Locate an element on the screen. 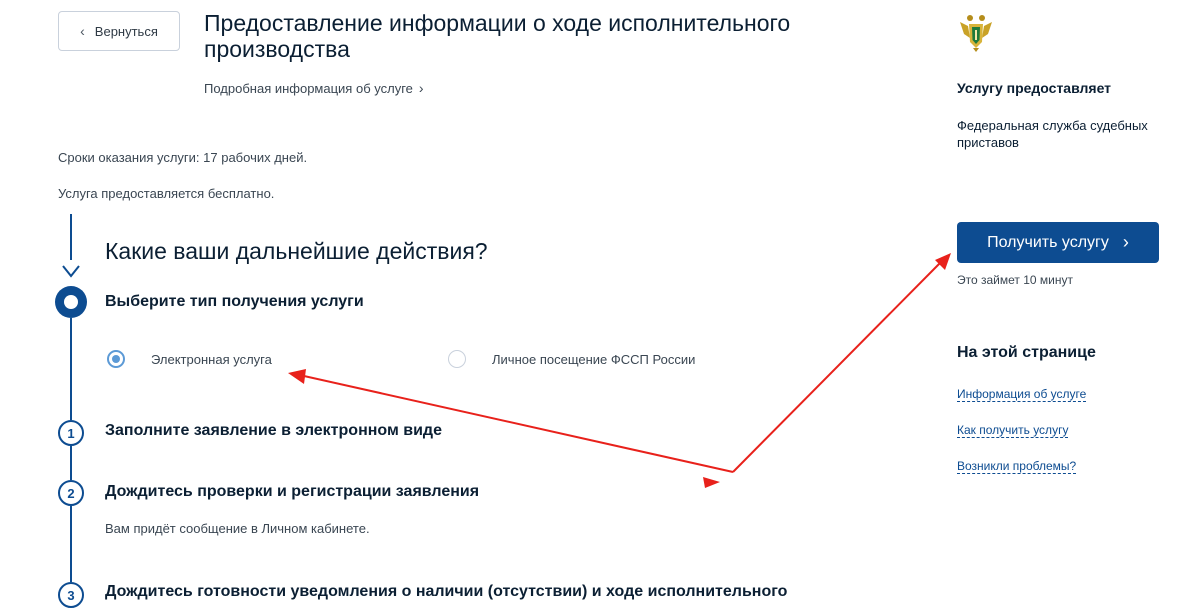  radio-label: Электронная услуга is located at coordinates (211, 359).